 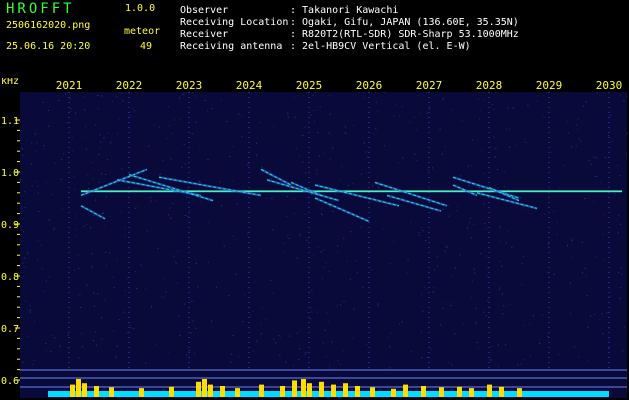 I want to click on location-label: Receiving Location, so click(x=234, y=22).